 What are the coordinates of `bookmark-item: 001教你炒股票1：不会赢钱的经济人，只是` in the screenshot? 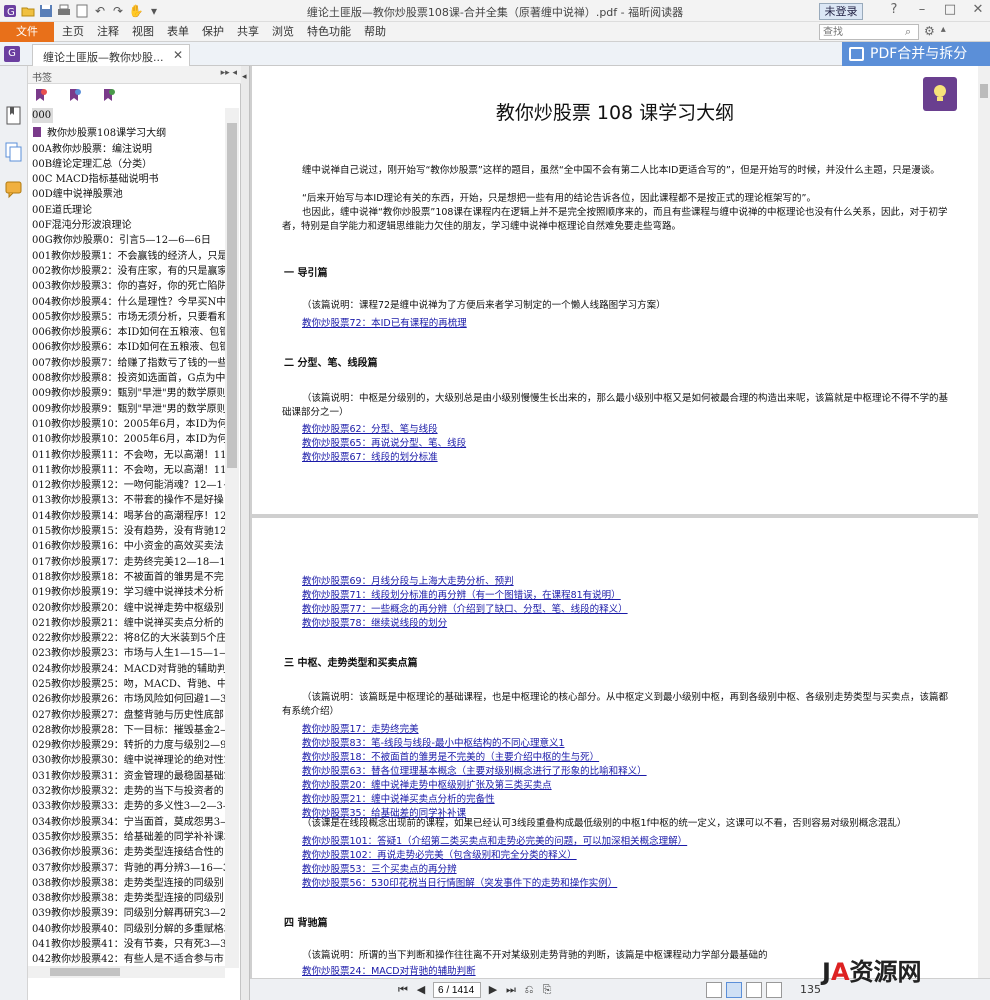 It's located at (128, 256).